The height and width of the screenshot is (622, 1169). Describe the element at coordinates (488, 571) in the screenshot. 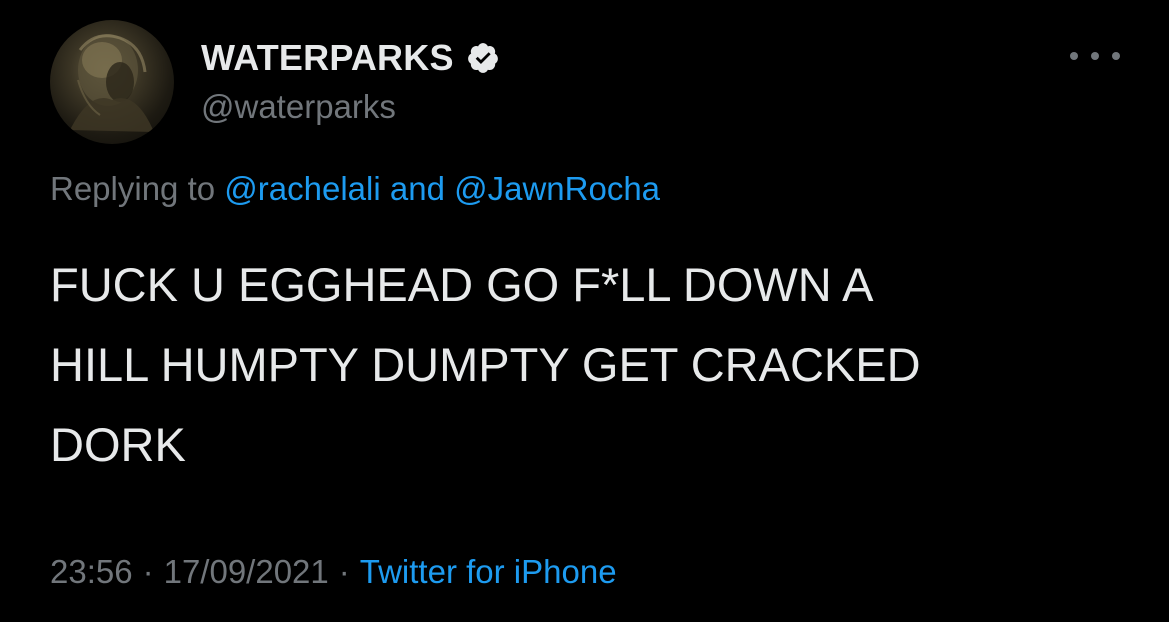

I see `tweet-source-link: Twitter for iPhone` at that location.